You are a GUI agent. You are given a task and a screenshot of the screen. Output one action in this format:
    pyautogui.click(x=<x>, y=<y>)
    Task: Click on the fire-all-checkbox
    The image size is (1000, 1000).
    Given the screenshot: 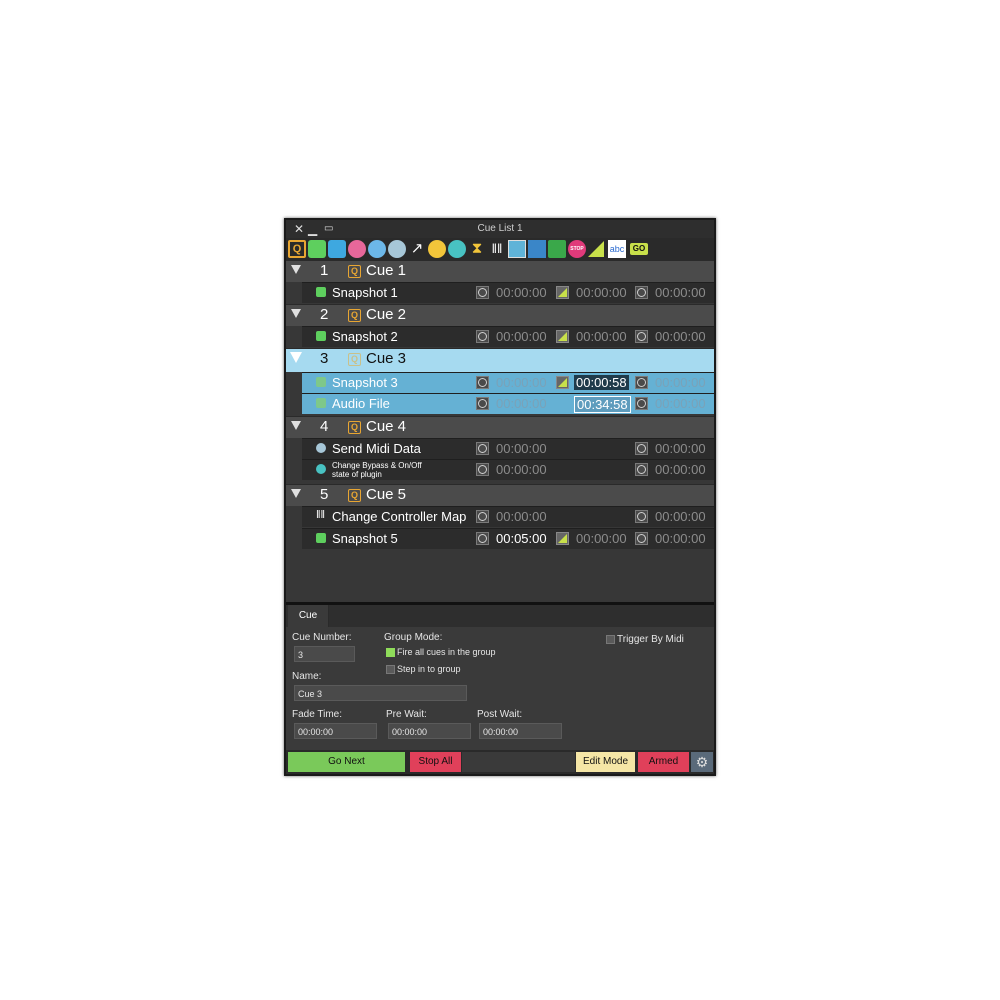 What is the action you would take?
    pyautogui.click(x=390, y=652)
    